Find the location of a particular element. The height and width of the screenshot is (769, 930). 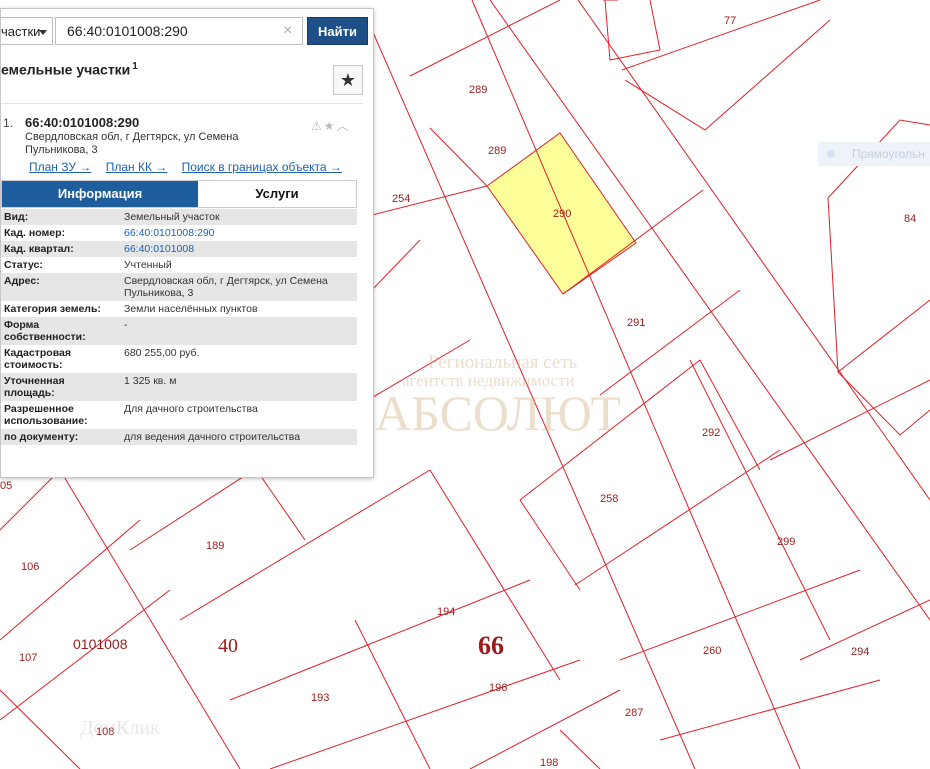

search-bar: частки × Найти is located at coordinates (185, 32).